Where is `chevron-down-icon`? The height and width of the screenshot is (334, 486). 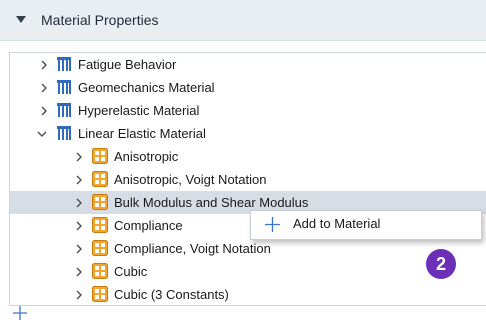 chevron-down-icon is located at coordinates (42, 134).